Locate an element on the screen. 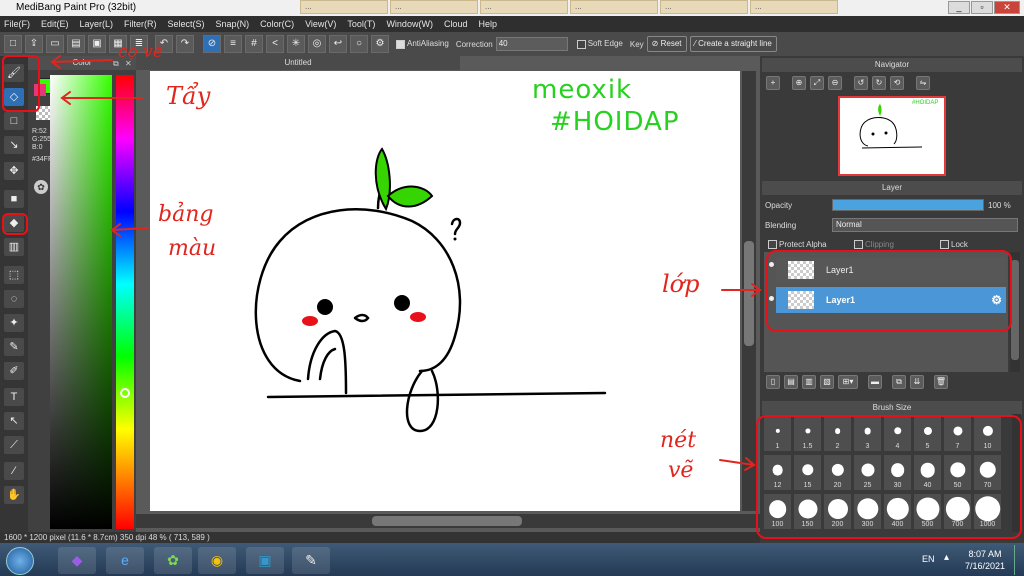 The width and height of the screenshot is (1024, 576). annotation-net-ve-1: nét is located at coordinates (678, 440).